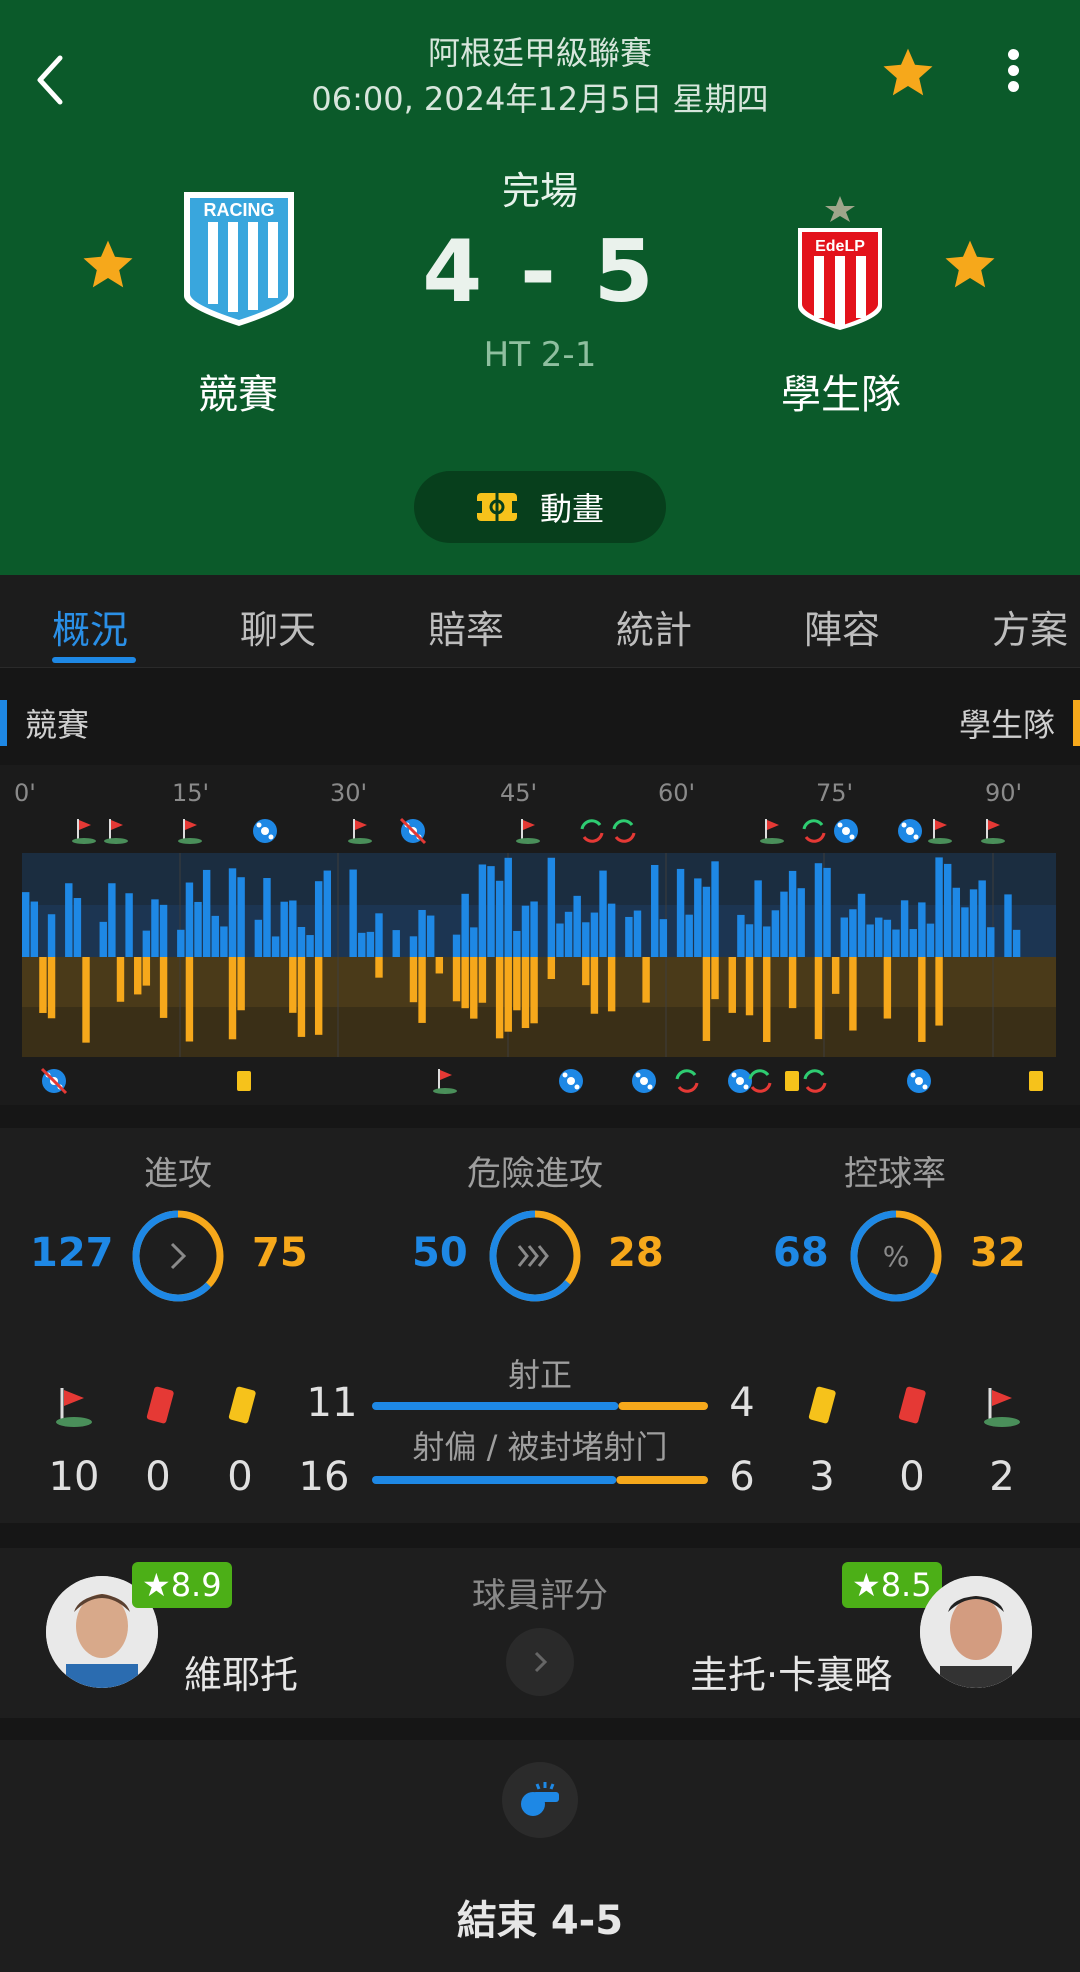 The height and width of the screenshot is (1972, 1080). What do you see at coordinates (239, 261) in the screenshot?
I see `home-team-logo: RACING` at bounding box center [239, 261].